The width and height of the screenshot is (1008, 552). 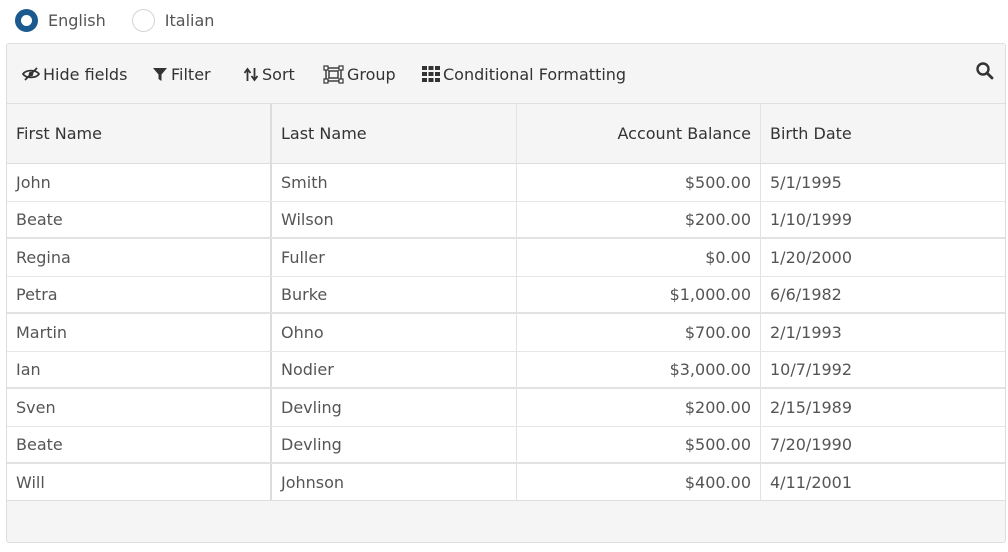 What do you see at coordinates (883, 332) in the screenshot?
I see `birth-date-cell: 2/1/1993` at bounding box center [883, 332].